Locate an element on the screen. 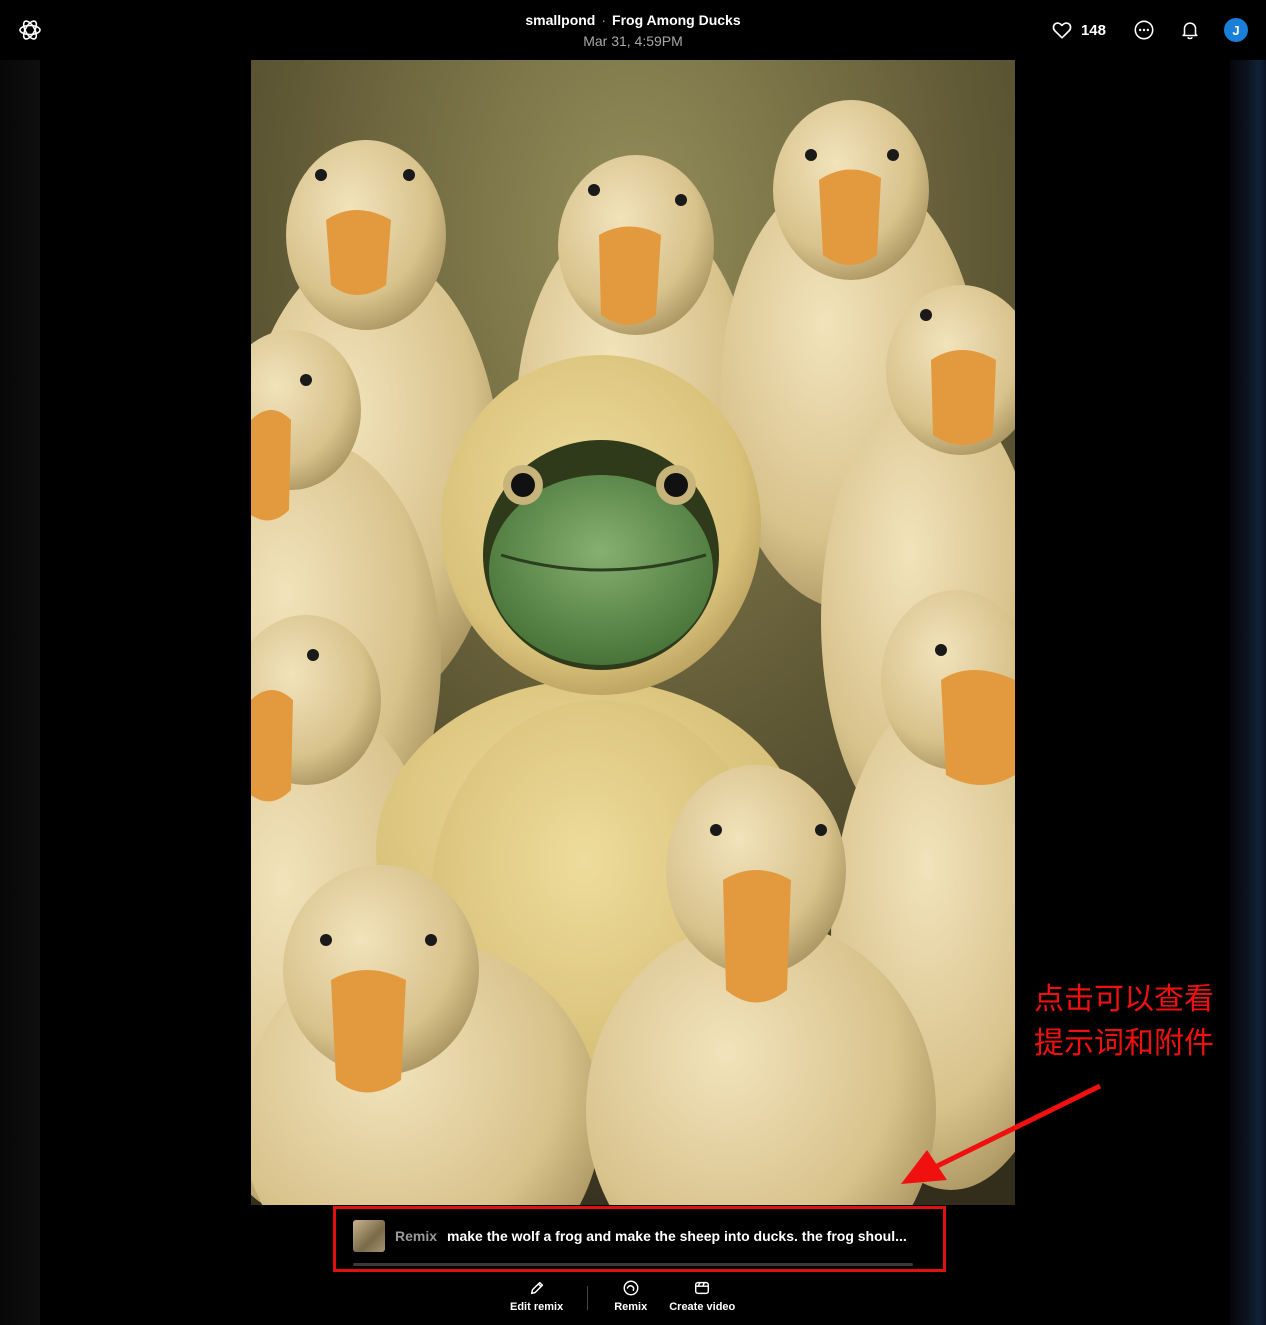  avatar: J is located at coordinates (1236, 30).